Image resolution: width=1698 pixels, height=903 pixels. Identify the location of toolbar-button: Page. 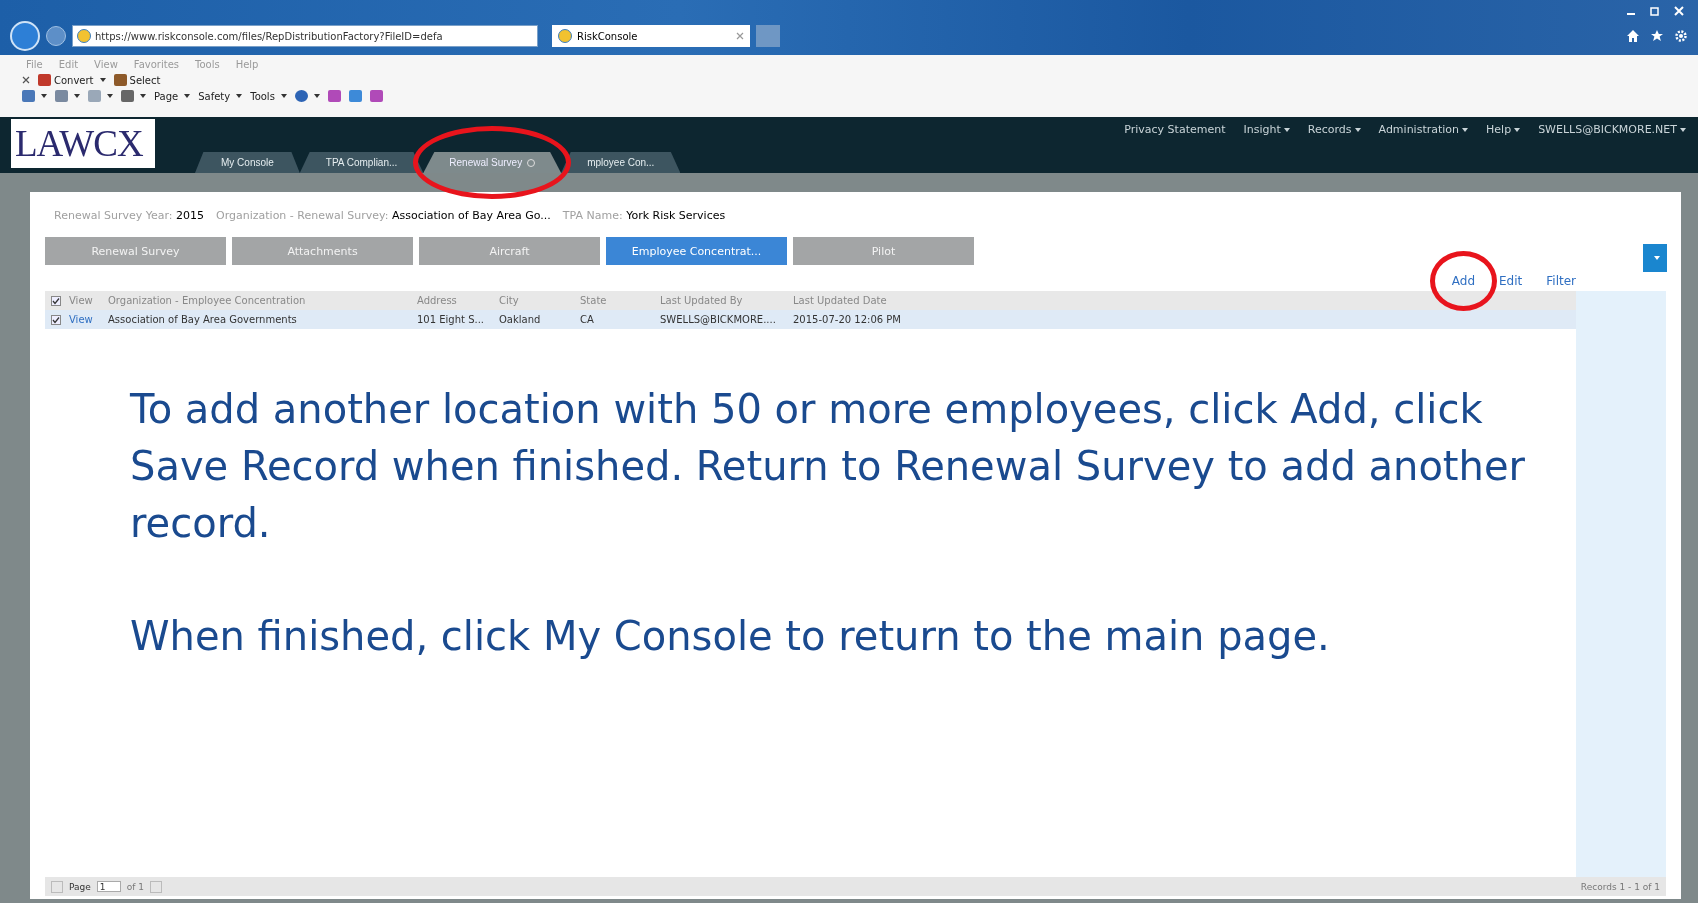
(172, 96).